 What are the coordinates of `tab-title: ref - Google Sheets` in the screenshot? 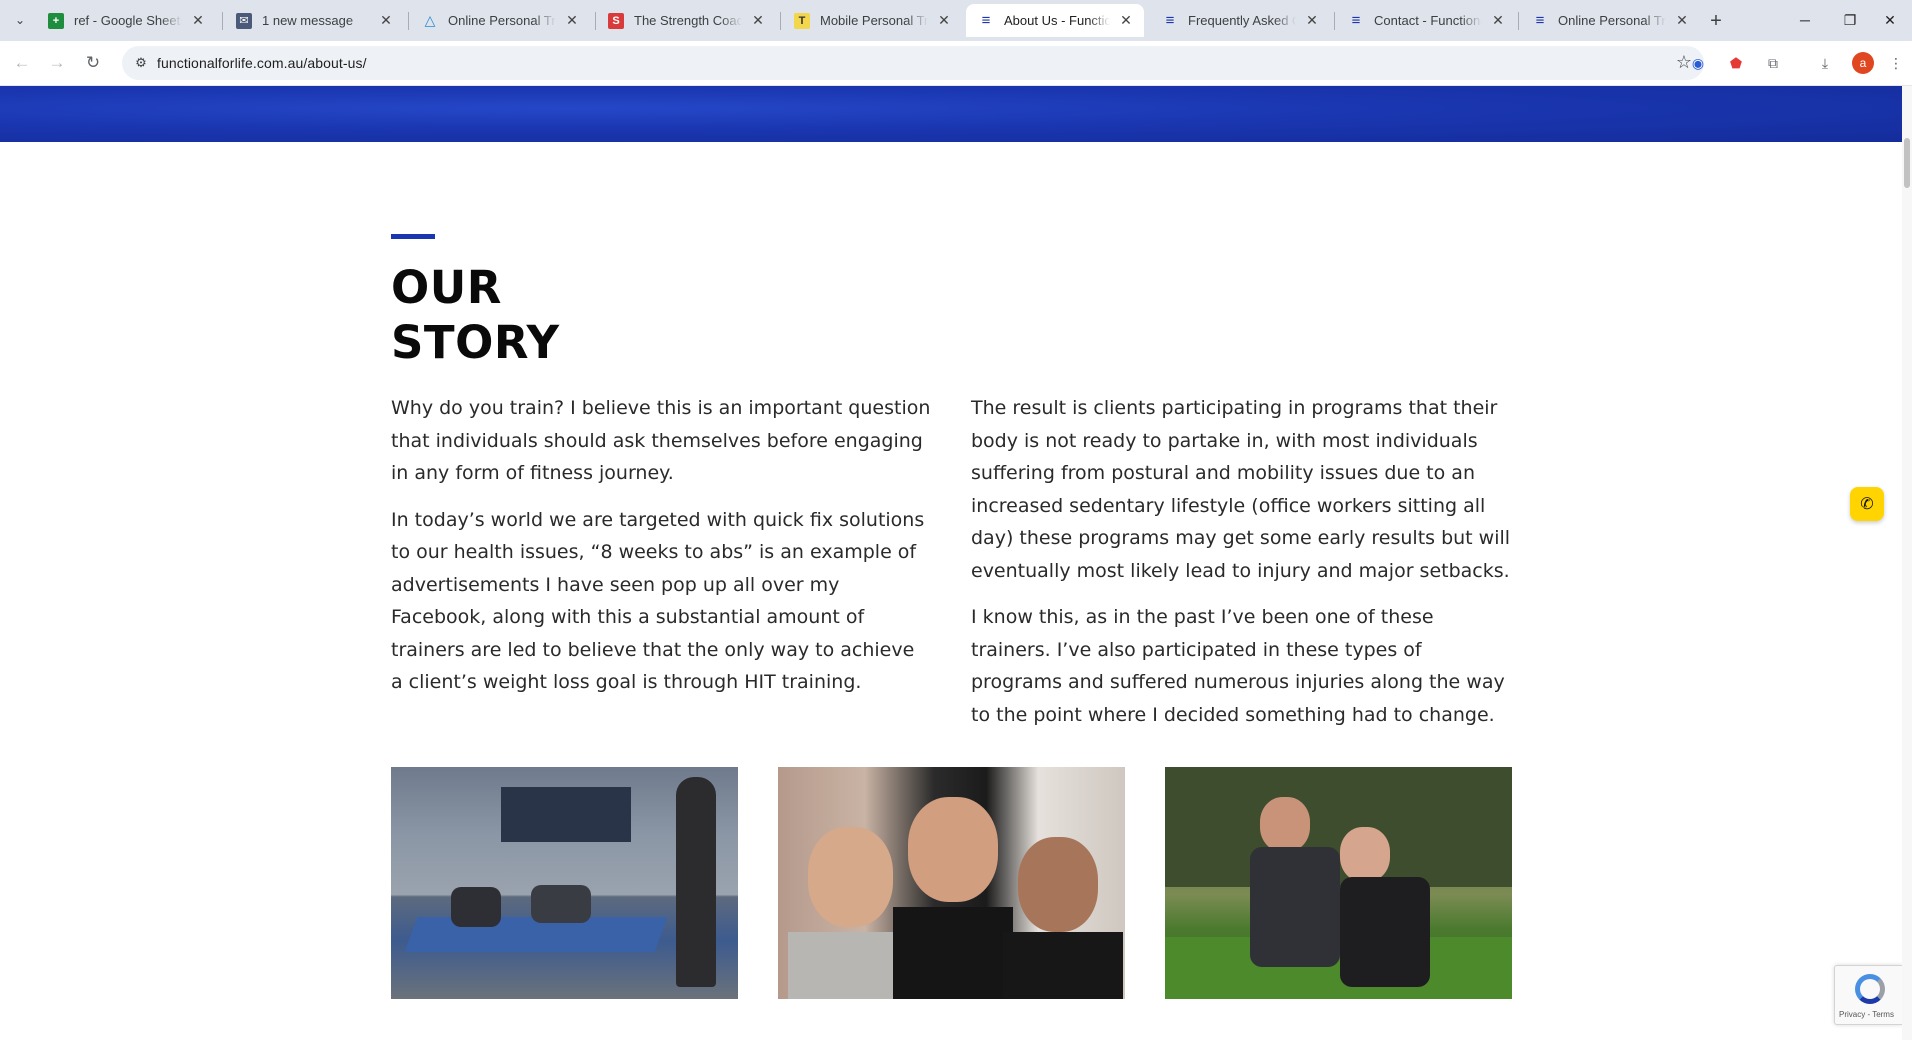 It's located at (128, 20).